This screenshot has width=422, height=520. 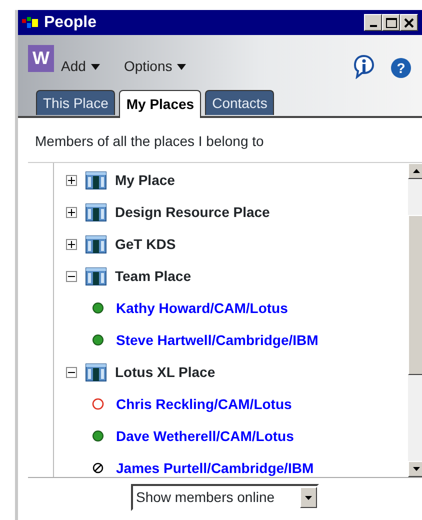 What do you see at coordinates (192, 212) in the screenshot?
I see `place-name: Design Resource Place` at bounding box center [192, 212].